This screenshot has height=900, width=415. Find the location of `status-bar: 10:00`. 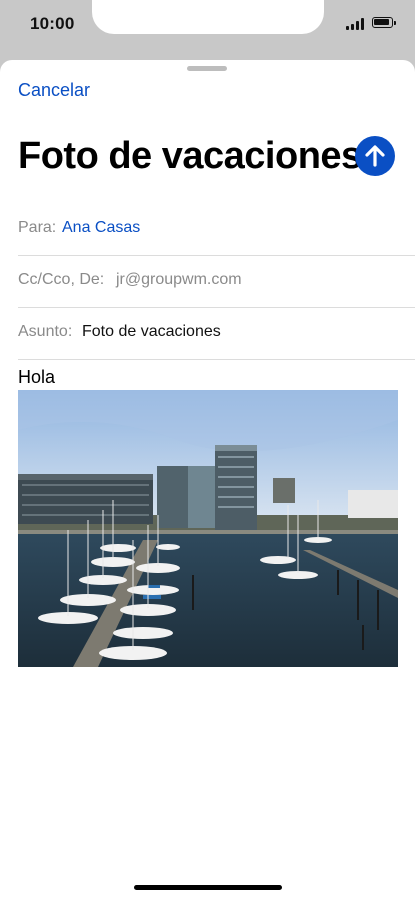

status-bar: 10:00 is located at coordinates (207, 30).